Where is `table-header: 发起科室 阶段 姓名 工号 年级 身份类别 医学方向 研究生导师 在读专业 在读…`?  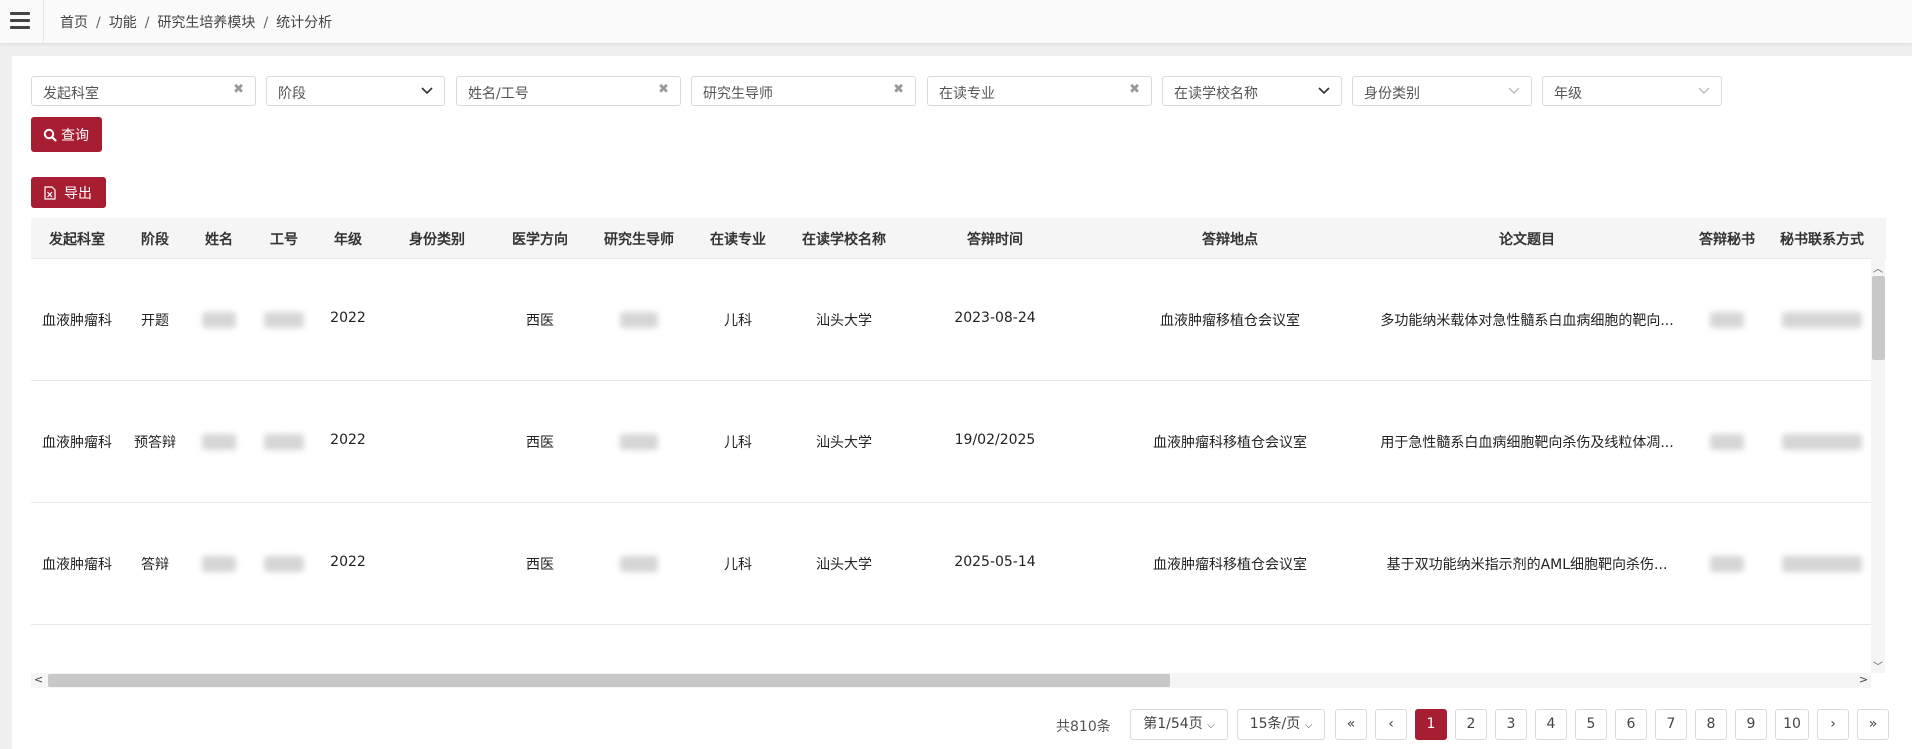 table-header: 发起科室 阶段 姓名 工号 年级 身份类别 医学方向 研究生导师 在读专业 在读… is located at coordinates (958, 238).